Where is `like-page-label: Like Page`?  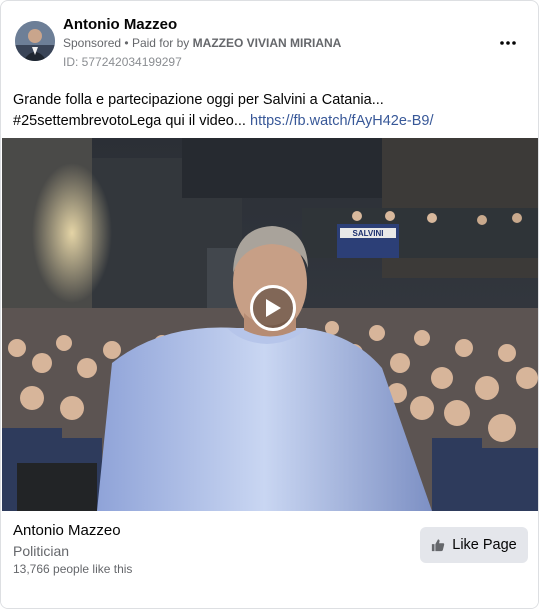
like-page-label: Like Page is located at coordinates (484, 545).